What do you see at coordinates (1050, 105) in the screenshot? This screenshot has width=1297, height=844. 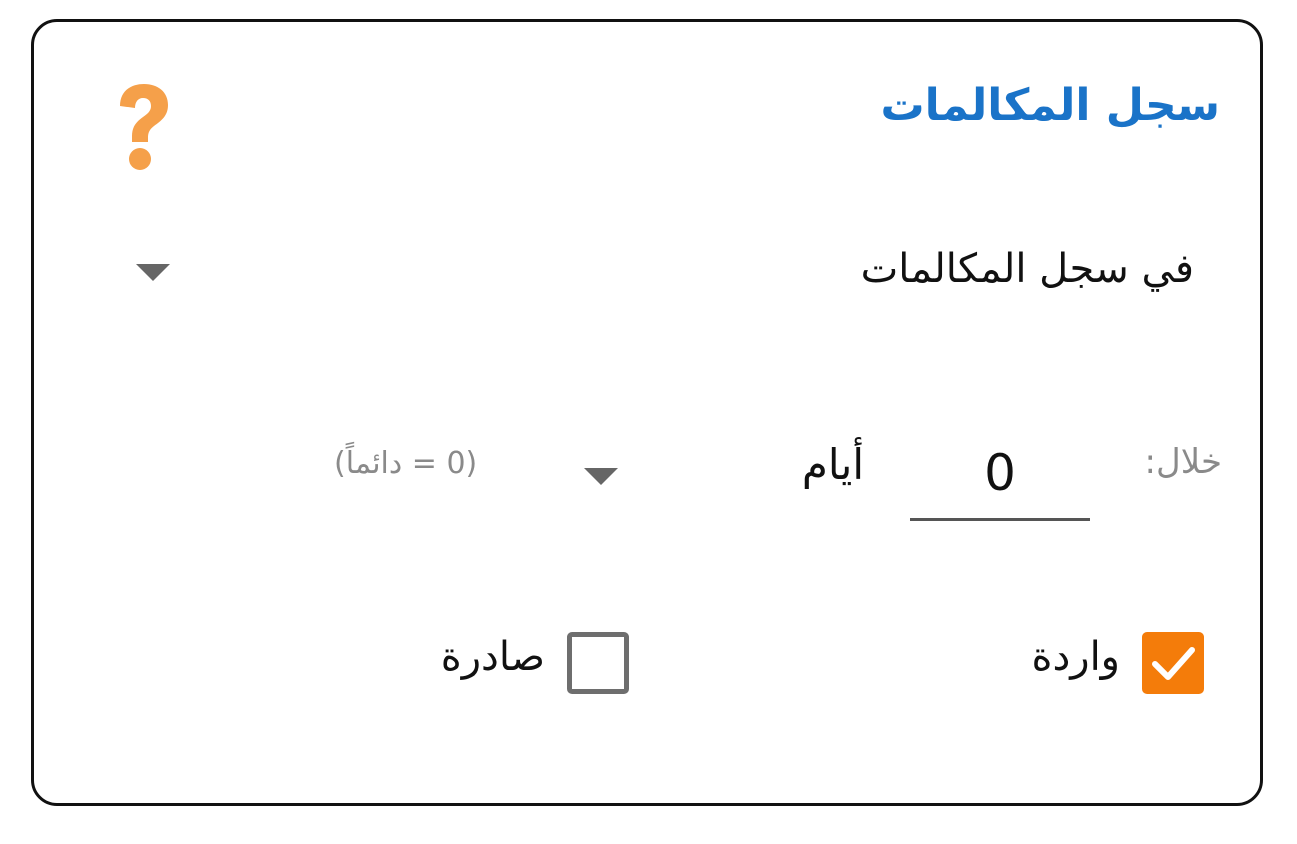 I see `card-title: سجل المكالمات` at bounding box center [1050, 105].